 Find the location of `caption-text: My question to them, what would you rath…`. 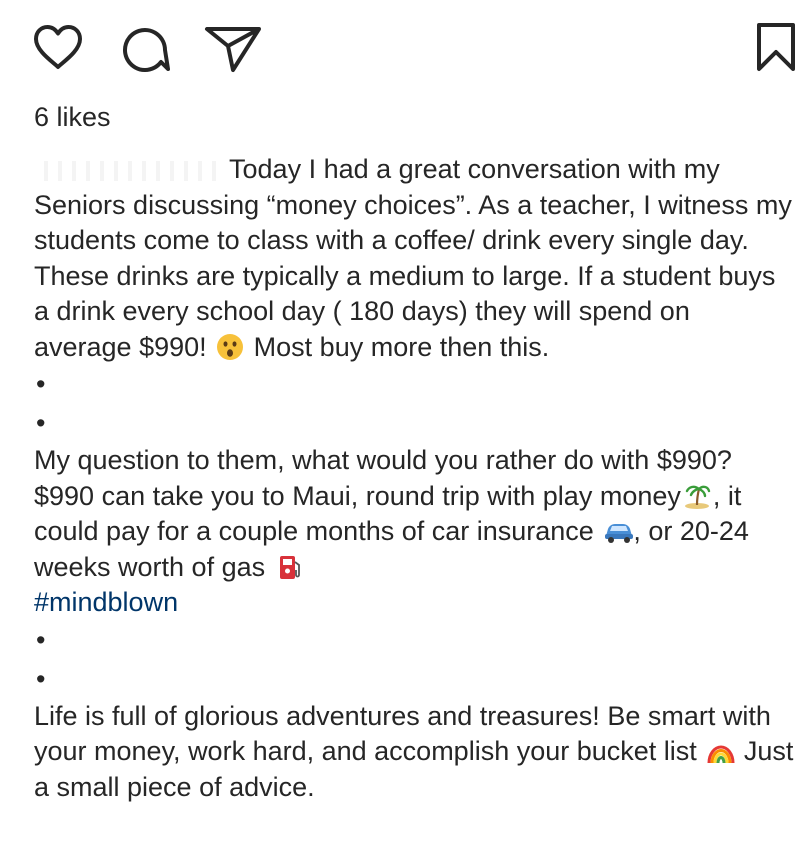

caption-text: My question to them, what would you rath… is located at coordinates (383, 478).